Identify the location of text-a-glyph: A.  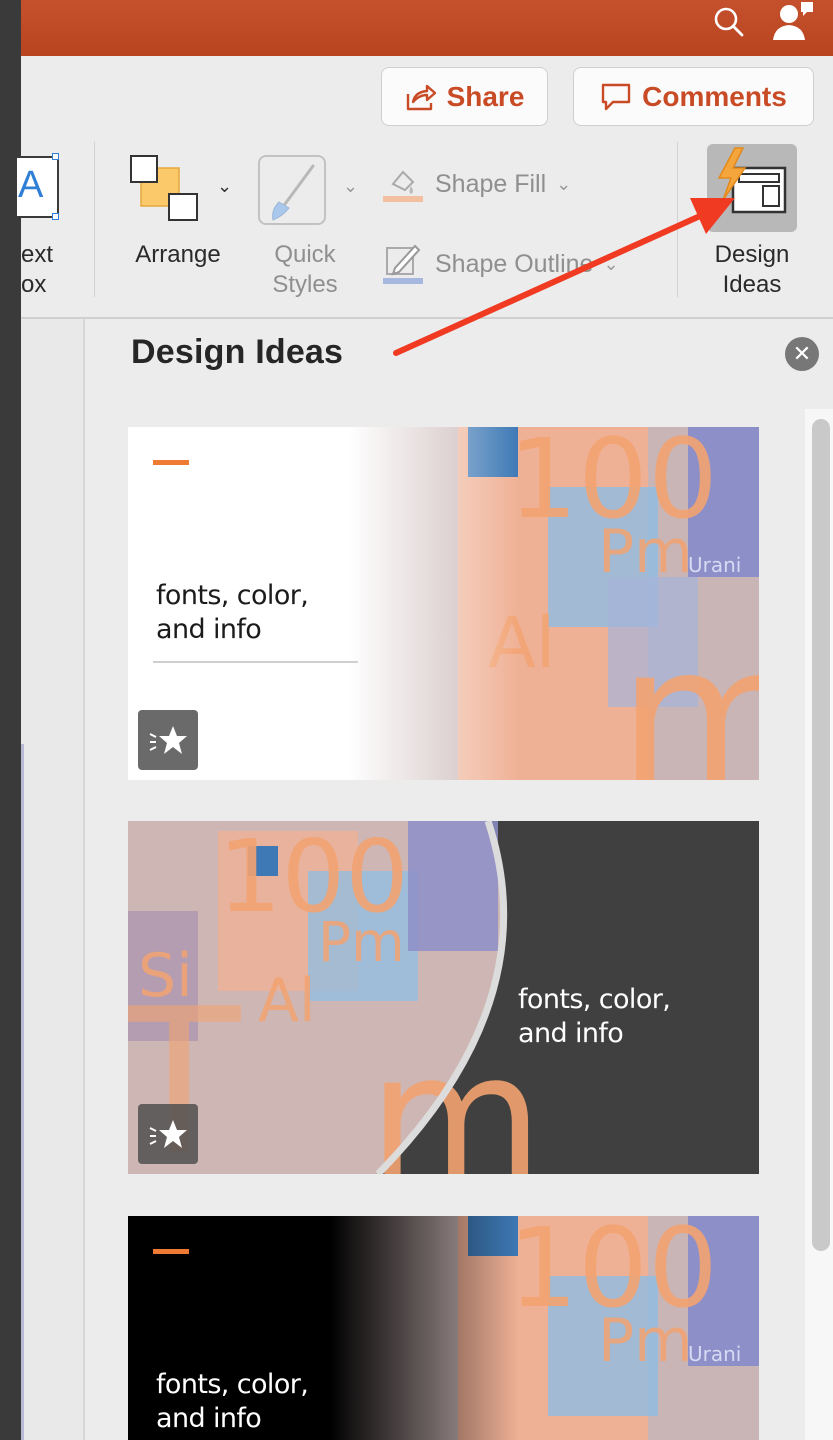
(31, 185).